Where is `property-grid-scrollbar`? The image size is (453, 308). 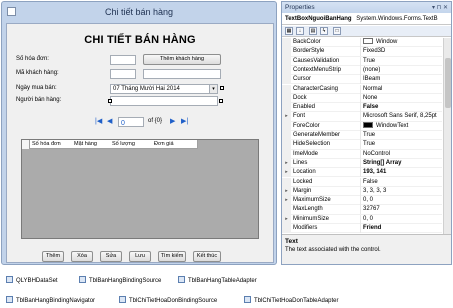
property-grid-scrollbar is located at coordinates (447, 136).